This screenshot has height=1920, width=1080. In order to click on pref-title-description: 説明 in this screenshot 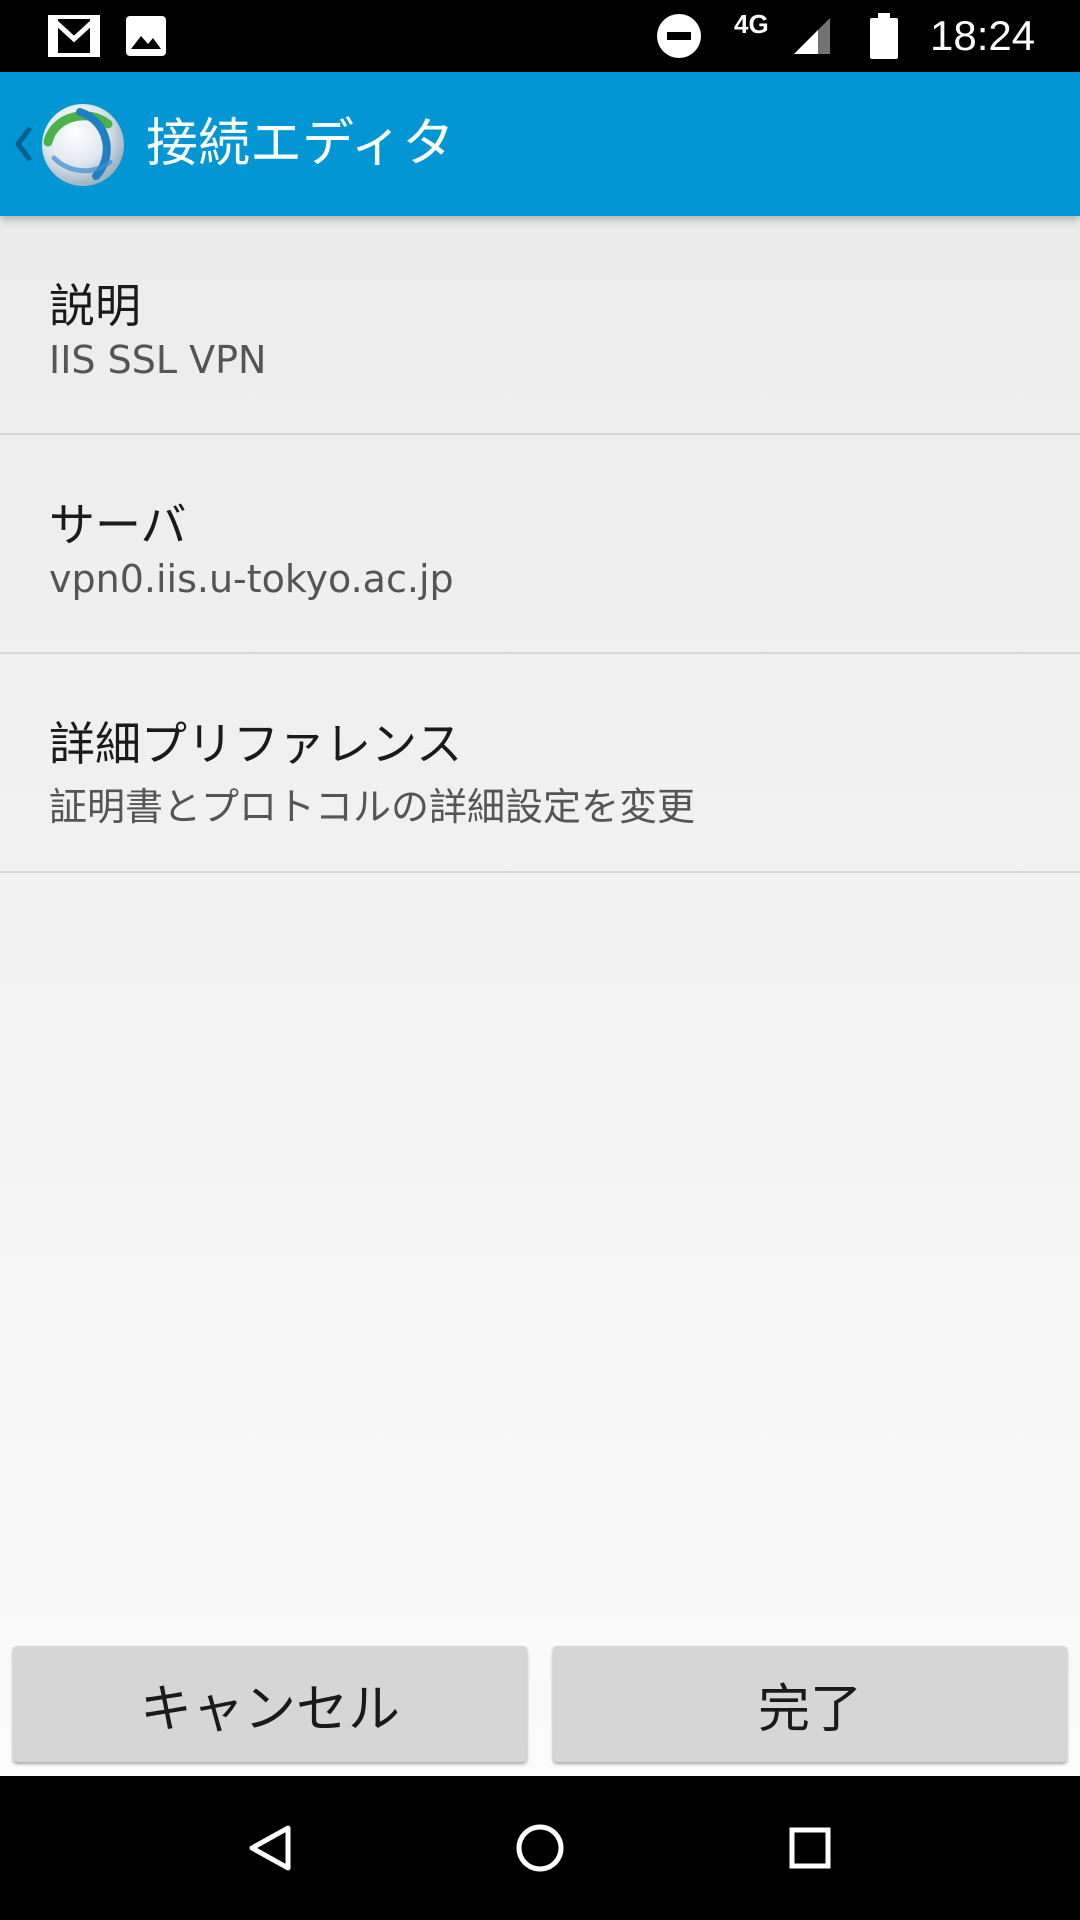, I will do `click(95, 306)`.